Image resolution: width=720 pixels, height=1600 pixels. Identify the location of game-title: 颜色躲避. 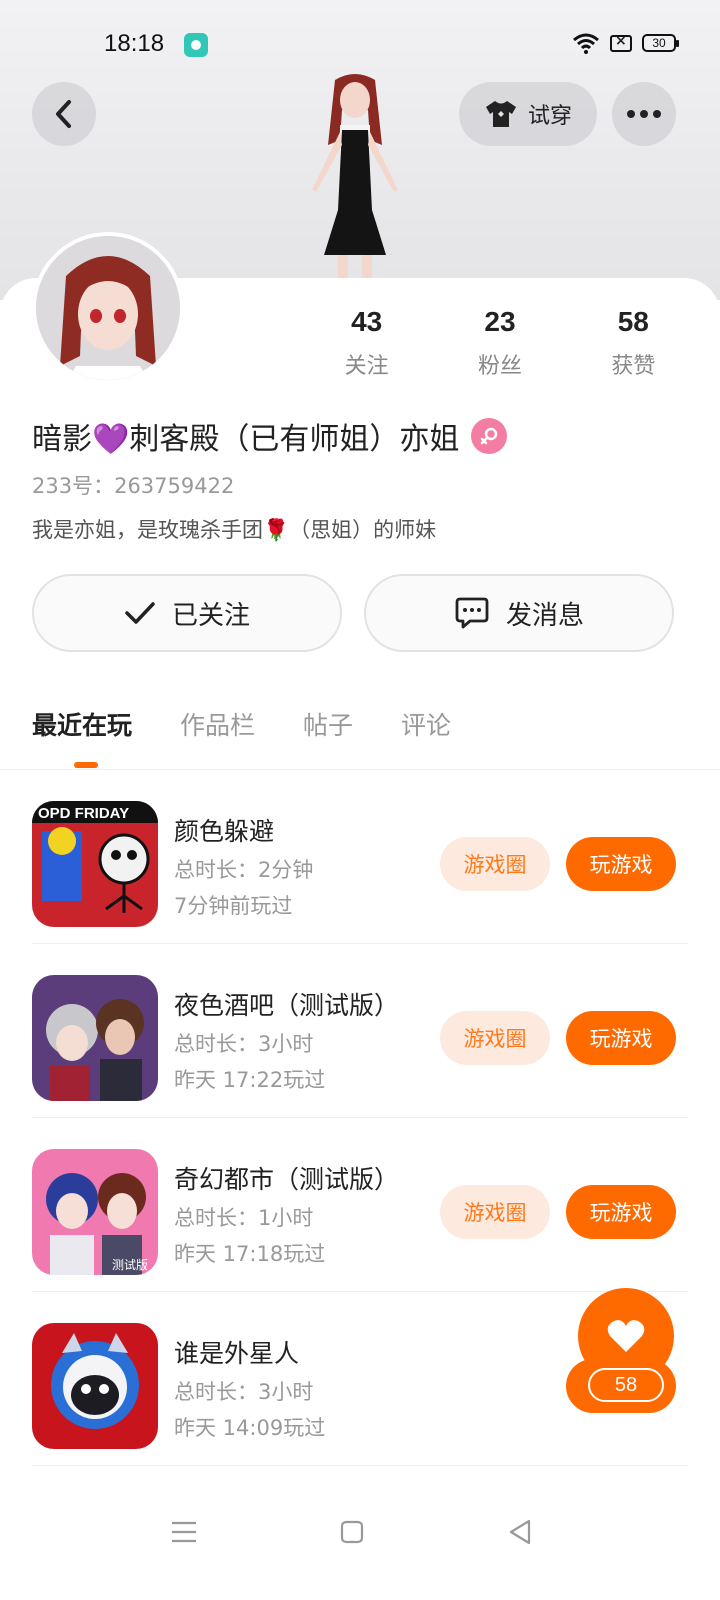
(224, 831).